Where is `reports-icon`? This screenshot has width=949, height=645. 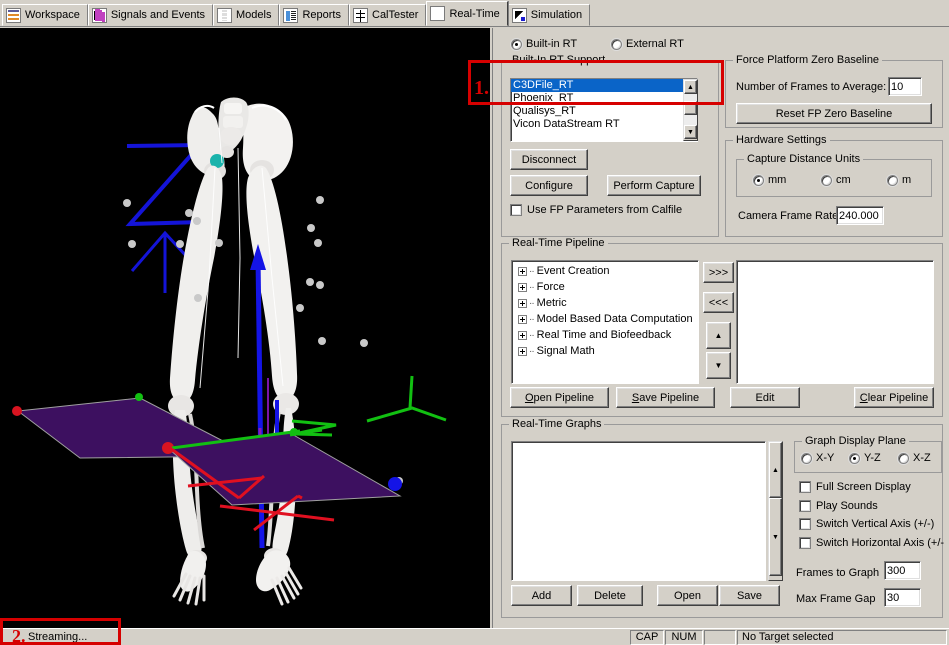
reports-icon is located at coordinates (291, 15).